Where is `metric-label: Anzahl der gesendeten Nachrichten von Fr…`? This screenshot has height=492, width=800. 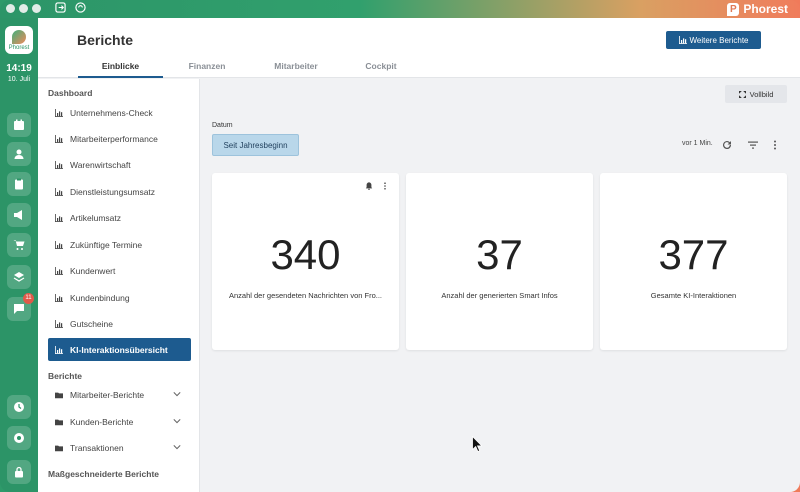 metric-label: Anzahl der gesendeten Nachrichten von Fr… is located at coordinates (305, 295).